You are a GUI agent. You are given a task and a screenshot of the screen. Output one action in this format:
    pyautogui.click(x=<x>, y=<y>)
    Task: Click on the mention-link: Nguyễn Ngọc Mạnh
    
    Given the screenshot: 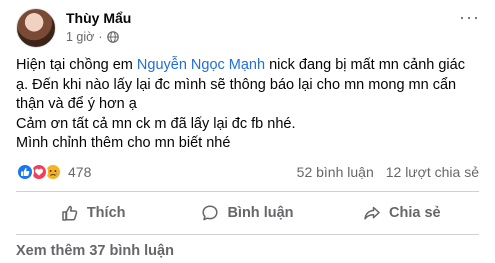 What is the action you would take?
    pyautogui.click(x=201, y=65)
    